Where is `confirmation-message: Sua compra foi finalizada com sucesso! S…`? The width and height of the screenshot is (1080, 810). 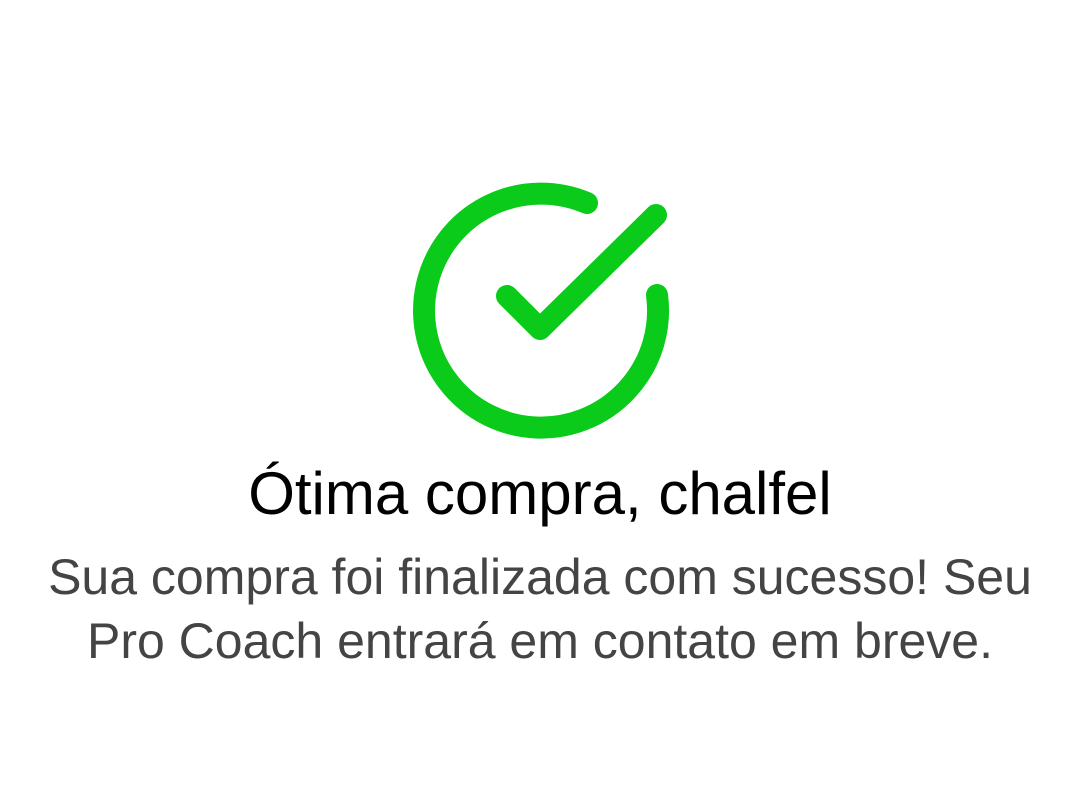 confirmation-message: Sua compra foi finalizada com sucesso! S… is located at coordinates (540, 609).